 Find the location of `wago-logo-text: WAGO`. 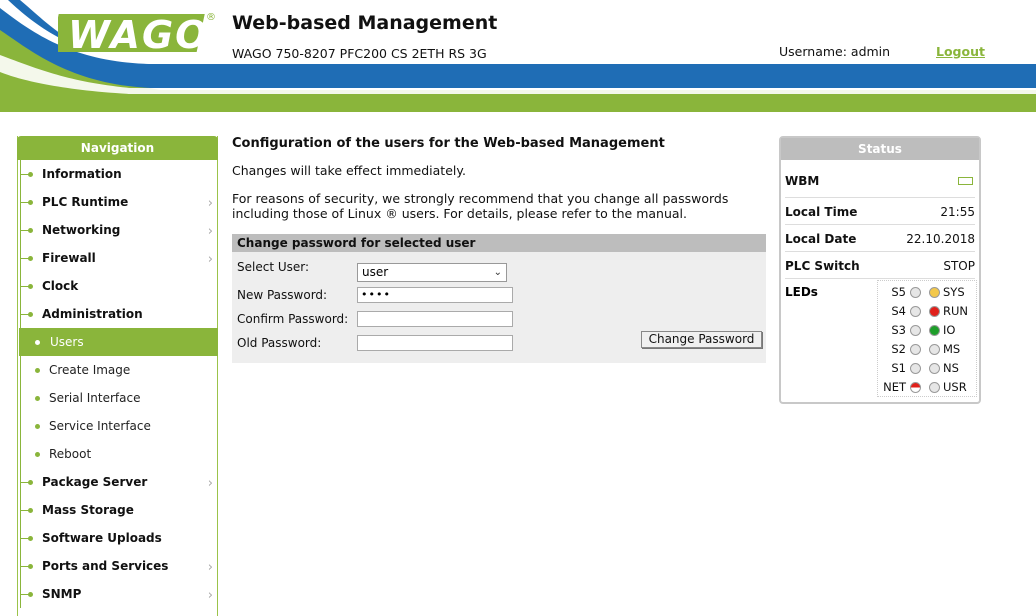

wago-logo-text: WAGO is located at coordinates (138, 33).